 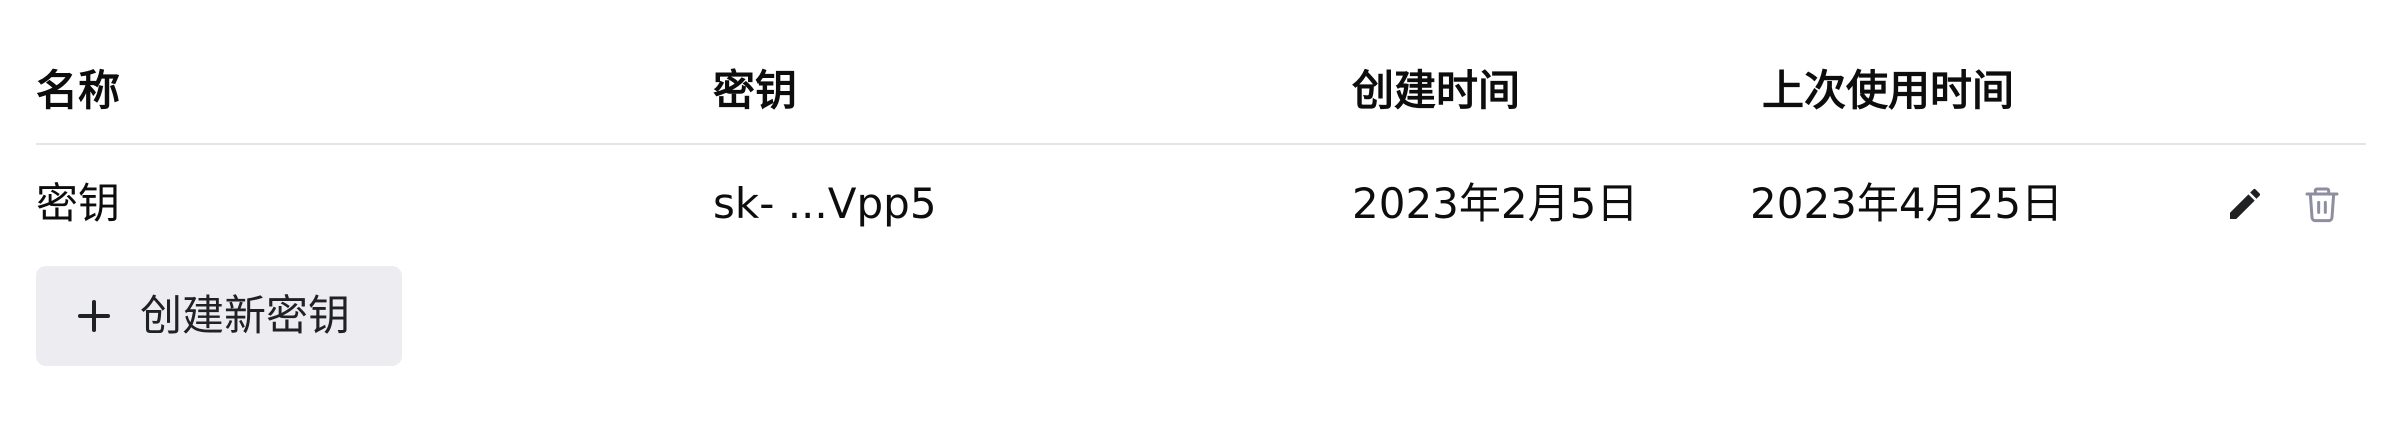 What do you see at coordinates (78, 90) in the screenshot?
I see `header-name: 名称` at bounding box center [78, 90].